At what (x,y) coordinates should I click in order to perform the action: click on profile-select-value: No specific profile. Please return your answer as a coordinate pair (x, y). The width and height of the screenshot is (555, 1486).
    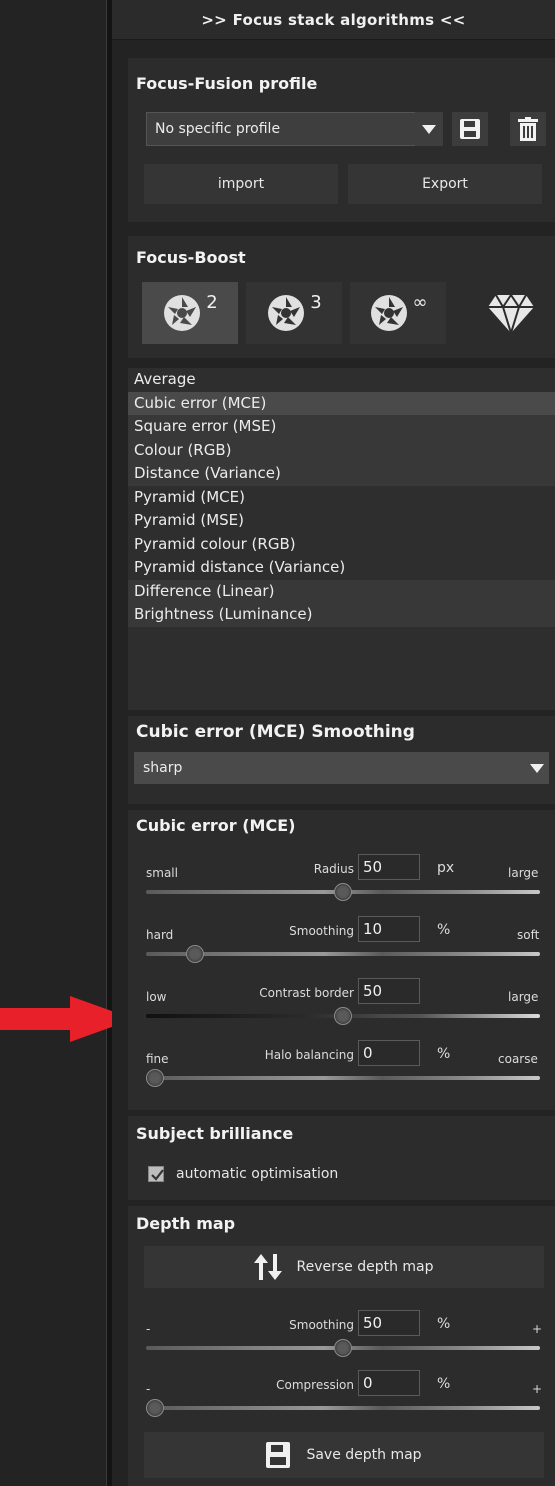
    Looking at the image, I should click on (218, 129).